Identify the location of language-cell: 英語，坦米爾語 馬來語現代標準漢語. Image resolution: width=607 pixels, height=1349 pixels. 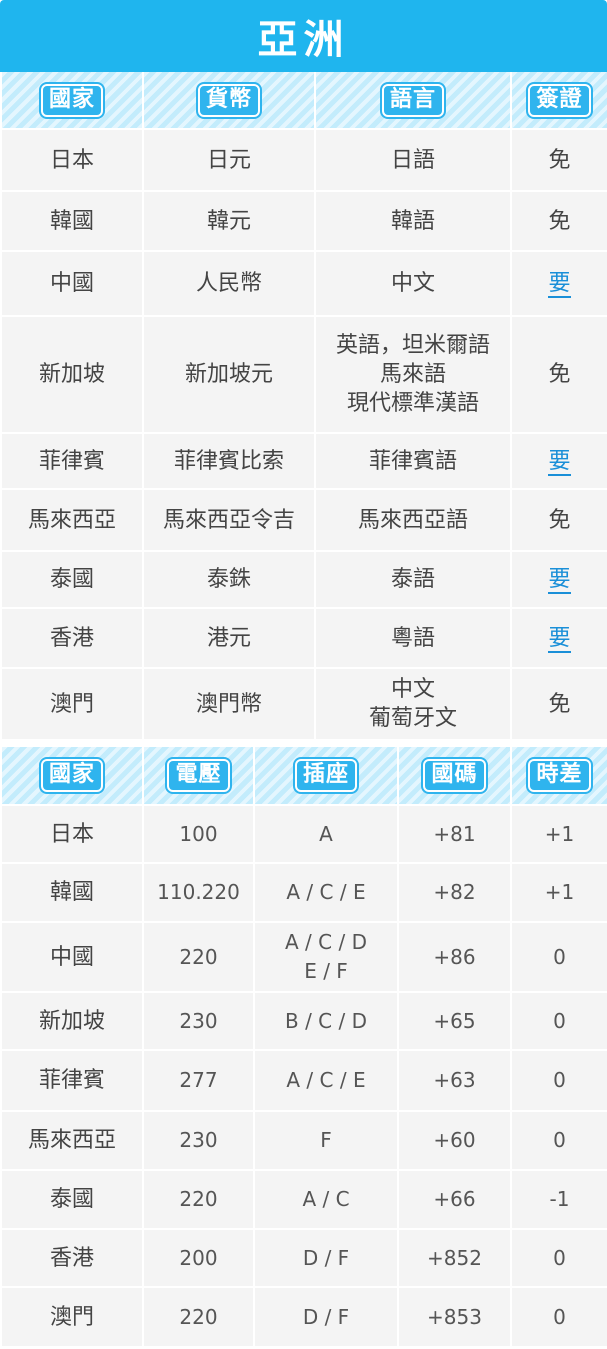
(413, 375).